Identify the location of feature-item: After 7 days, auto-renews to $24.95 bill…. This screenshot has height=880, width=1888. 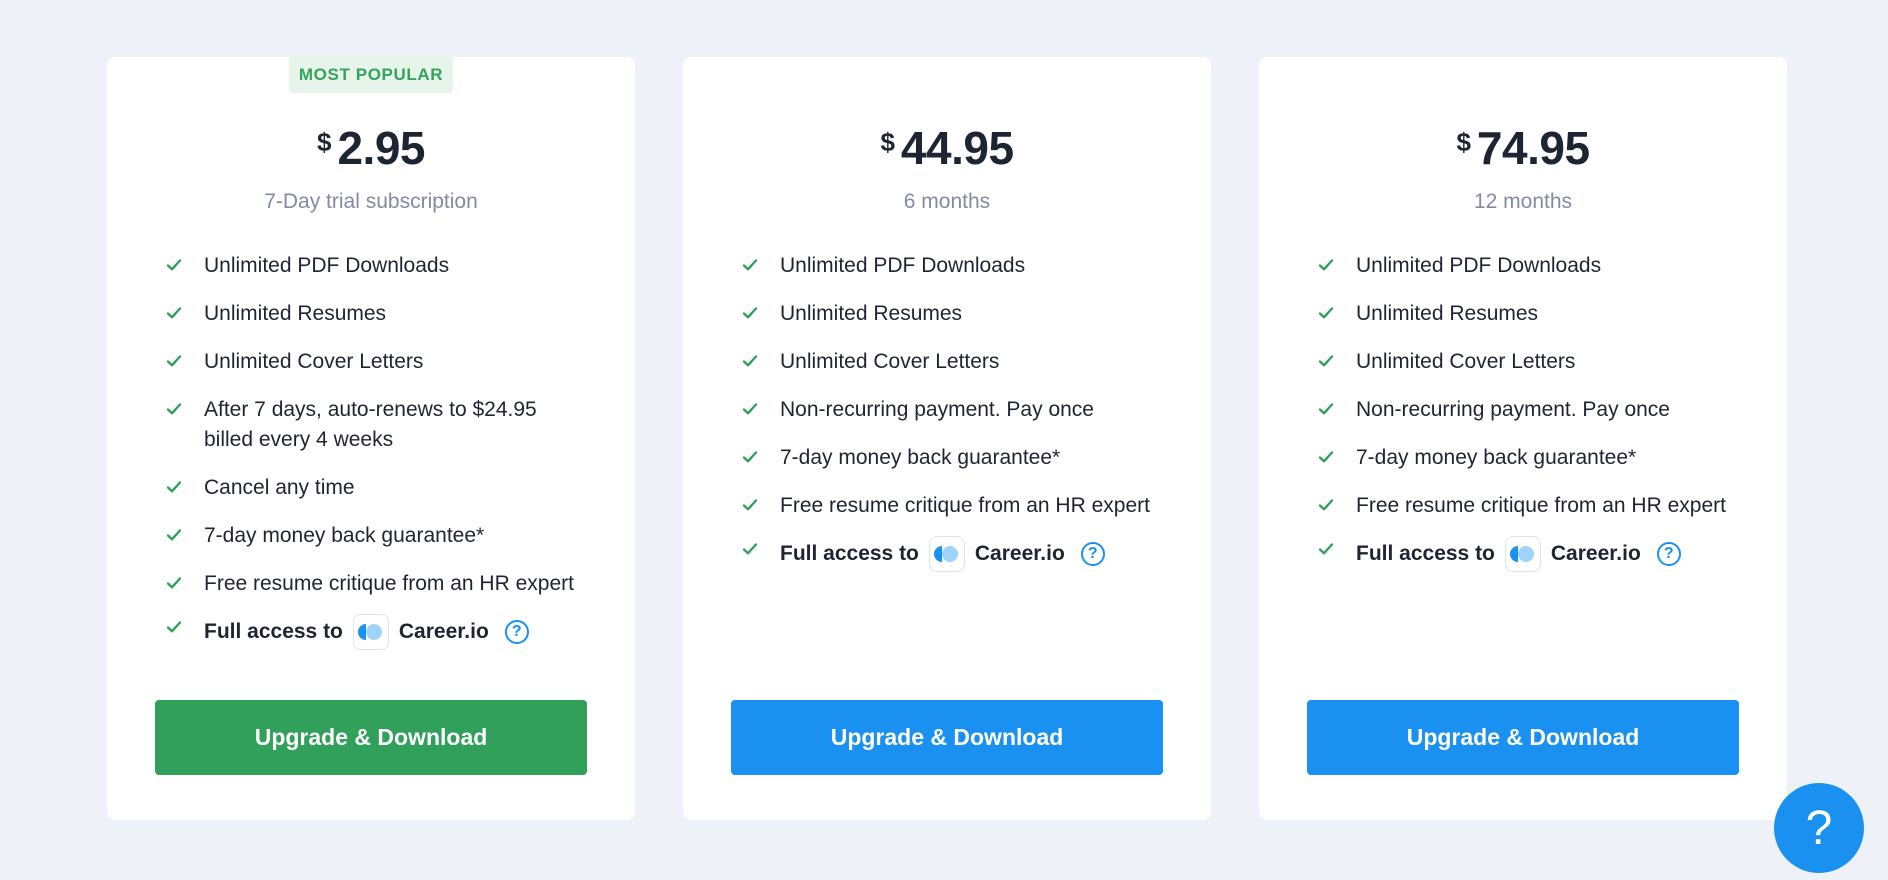
(380, 425).